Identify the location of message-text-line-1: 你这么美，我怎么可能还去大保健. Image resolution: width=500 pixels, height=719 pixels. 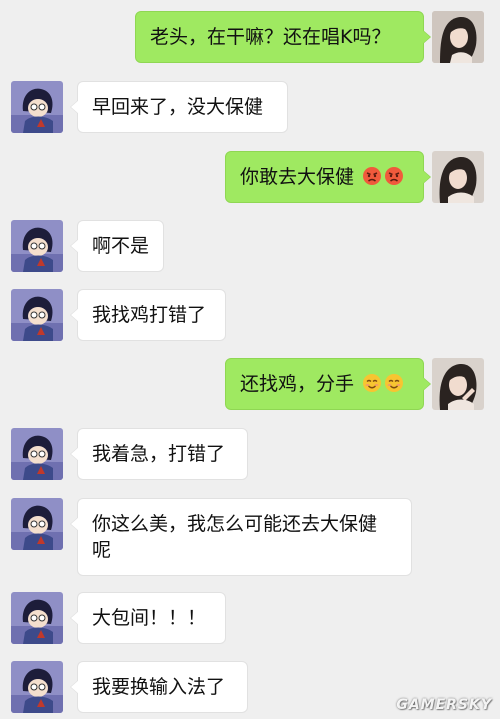
(235, 524).